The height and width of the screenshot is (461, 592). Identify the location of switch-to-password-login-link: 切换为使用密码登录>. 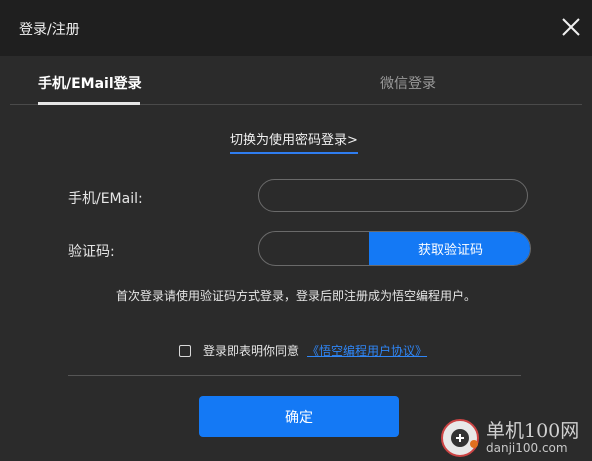
(294, 141).